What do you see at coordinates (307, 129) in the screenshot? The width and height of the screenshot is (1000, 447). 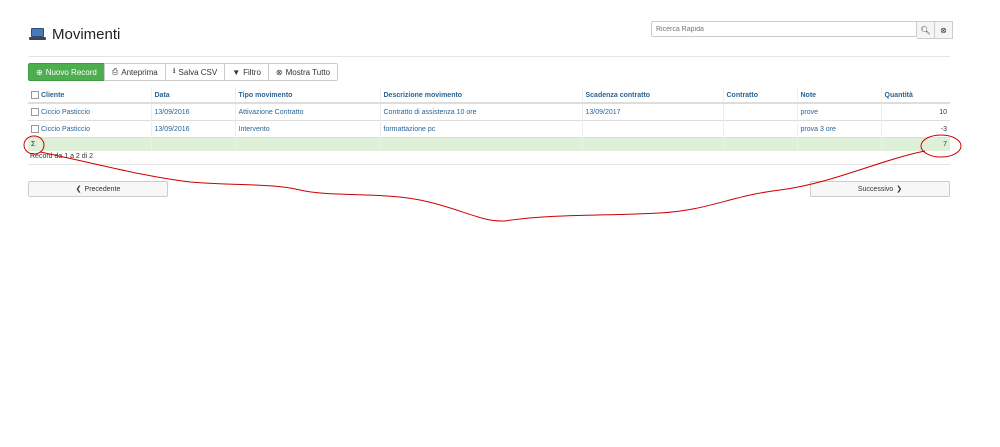 I see `cell-tipo: Intervento` at bounding box center [307, 129].